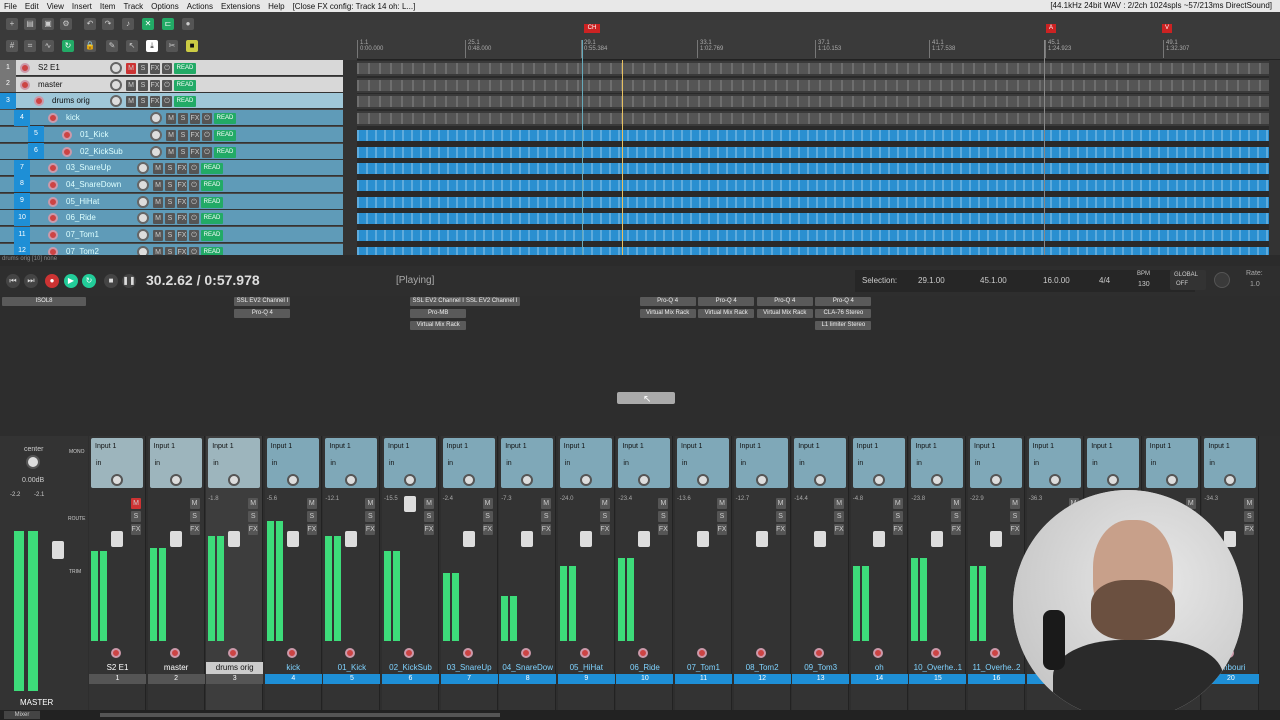 This screenshot has width=1280, height=720. What do you see at coordinates (1167, 28) in the screenshot?
I see `region-marker-v: V` at bounding box center [1167, 28].